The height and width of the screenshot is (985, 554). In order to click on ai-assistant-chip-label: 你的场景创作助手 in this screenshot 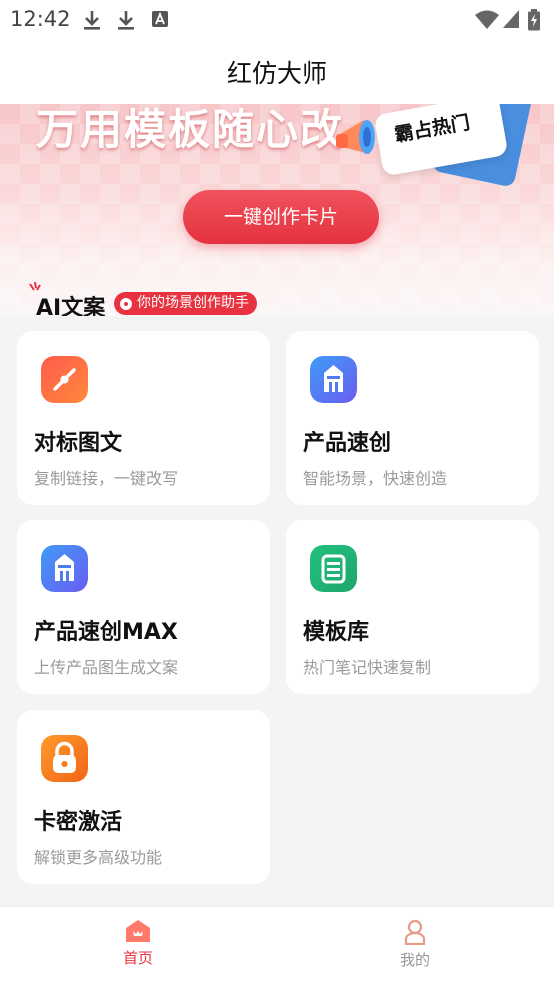, I will do `click(193, 303)`.